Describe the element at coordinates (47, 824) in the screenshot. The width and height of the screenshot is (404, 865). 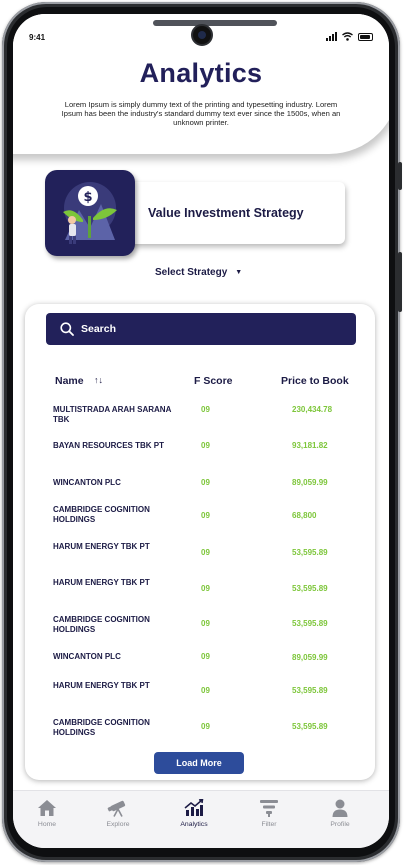
I see `nav-label-home: Home` at that location.